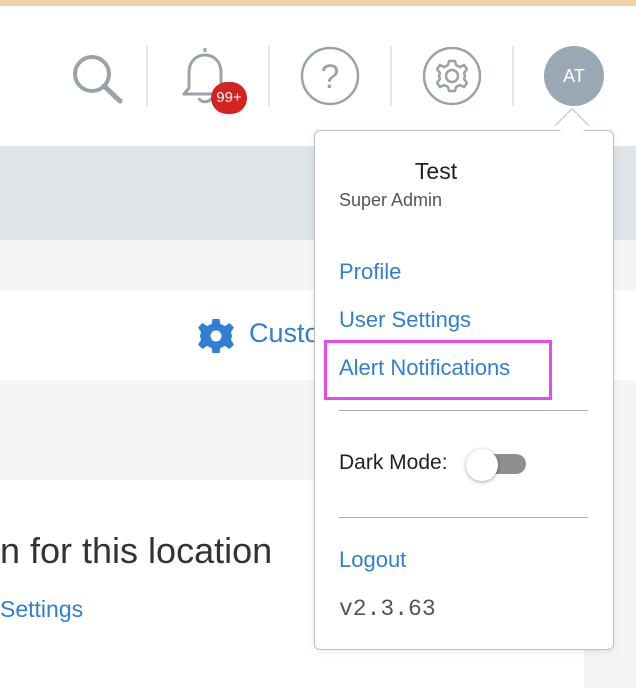 Image resolution: width=636 pixels, height=688 pixels. I want to click on settings-link: Settings, so click(41, 609).